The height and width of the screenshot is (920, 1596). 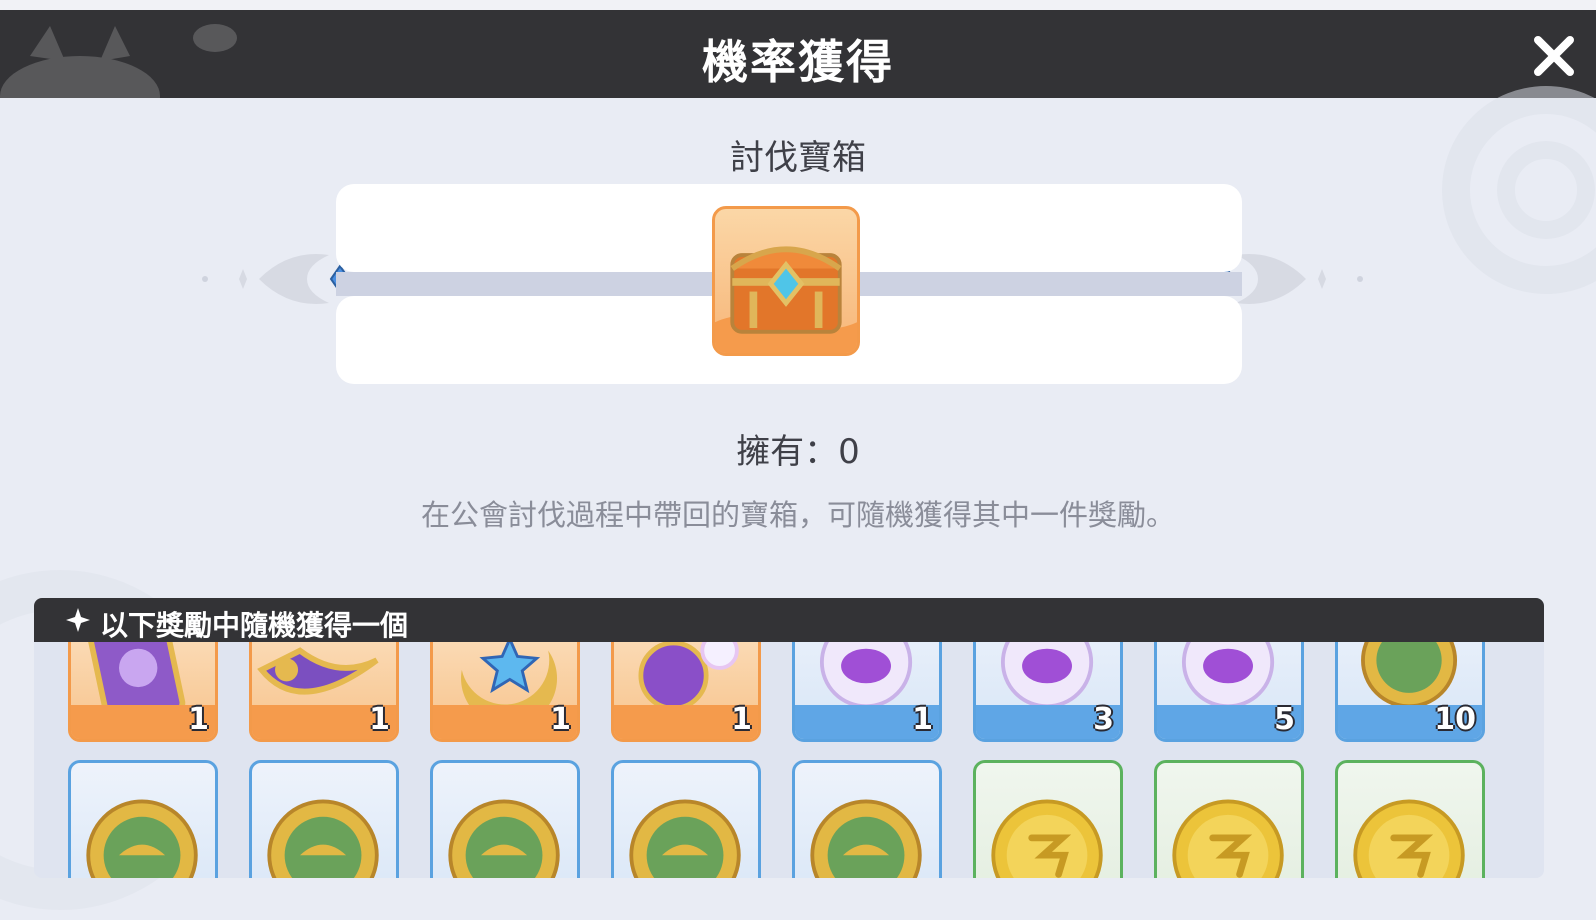 I want to click on owned-count-row: 擁有：0, so click(x=798, y=448).